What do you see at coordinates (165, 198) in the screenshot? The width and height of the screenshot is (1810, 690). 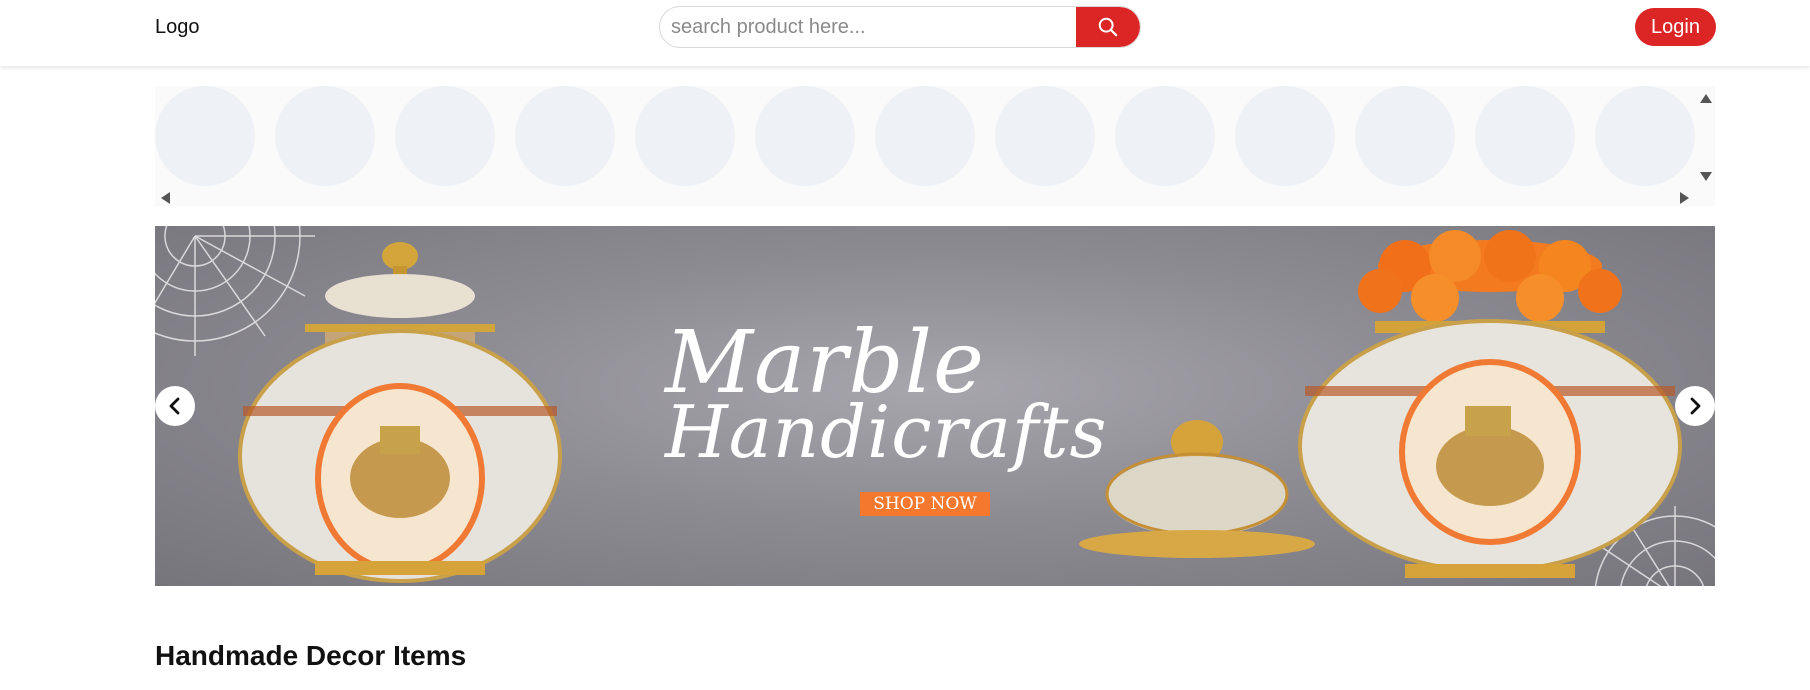 I see `scroll-left-arrow-icon` at bounding box center [165, 198].